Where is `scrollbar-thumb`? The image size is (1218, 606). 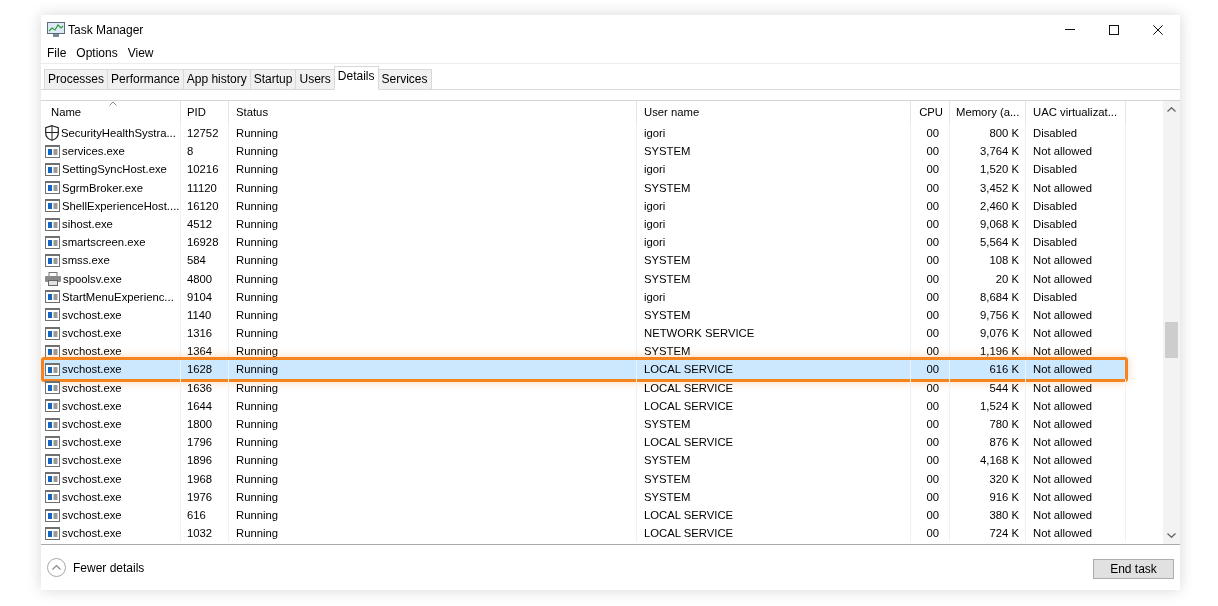 scrollbar-thumb is located at coordinates (1171, 340).